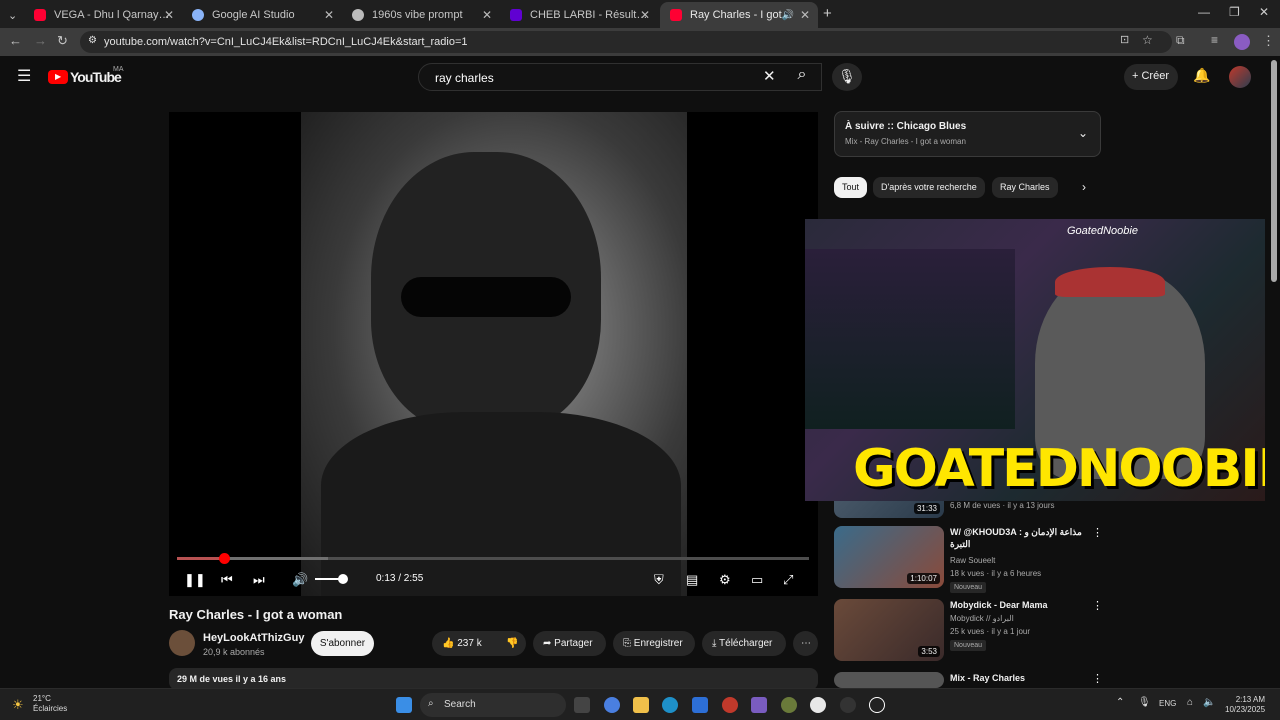 Image resolution: width=1280 pixels, height=720 pixels. I want to click on speaker-icon: 🔊, so click(788, 15).